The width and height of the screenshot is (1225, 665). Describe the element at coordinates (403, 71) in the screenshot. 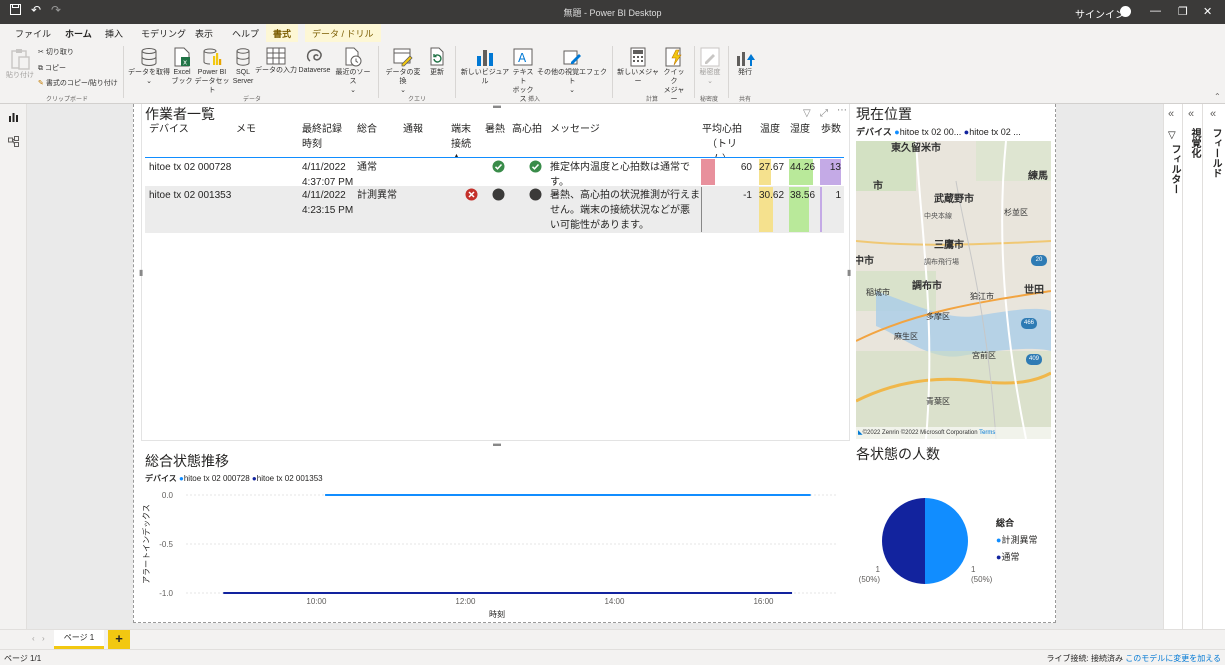

I see `transform-data-button: データの変換 ⌄` at that location.